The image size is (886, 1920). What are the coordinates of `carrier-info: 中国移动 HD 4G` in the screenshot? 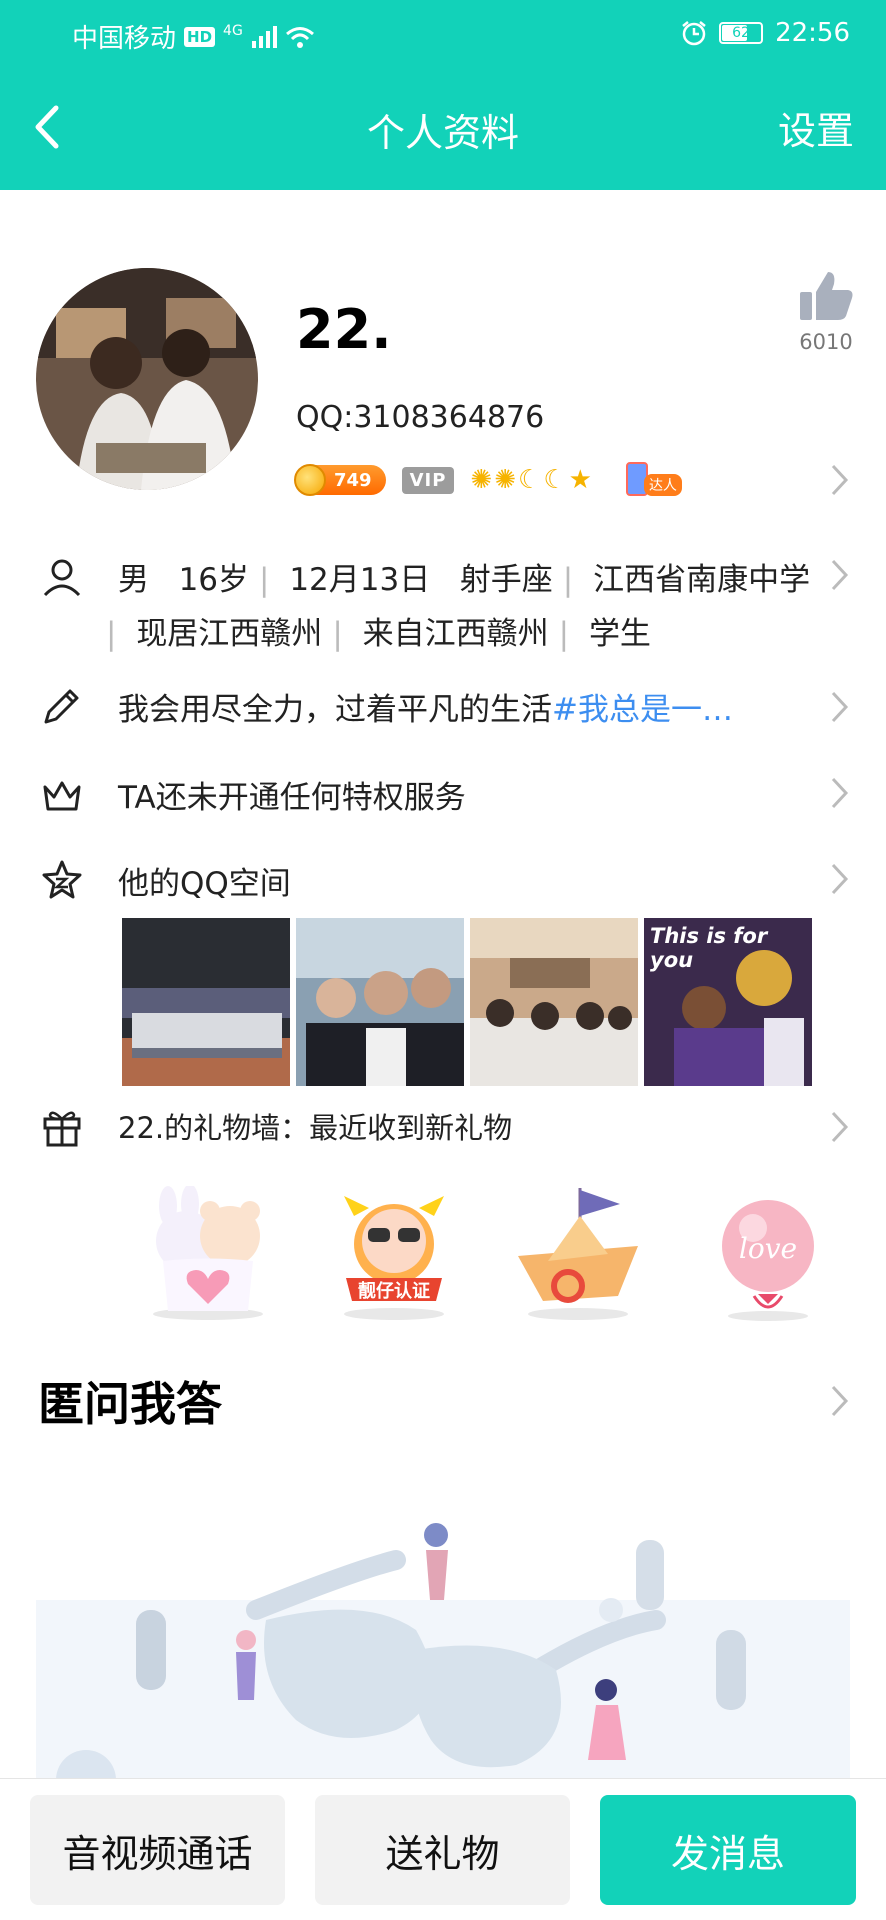 It's located at (193, 36).